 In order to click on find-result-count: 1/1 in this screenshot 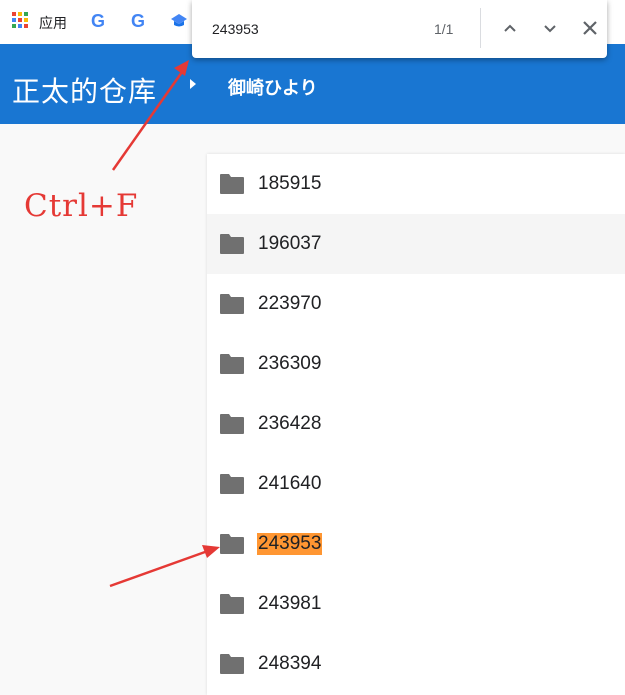, I will do `click(444, 29)`.